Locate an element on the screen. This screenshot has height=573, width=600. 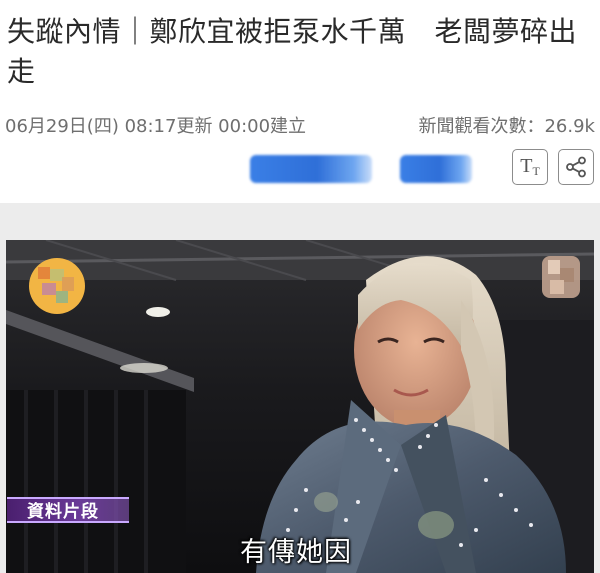
share-icon is located at coordinates (576, 167).